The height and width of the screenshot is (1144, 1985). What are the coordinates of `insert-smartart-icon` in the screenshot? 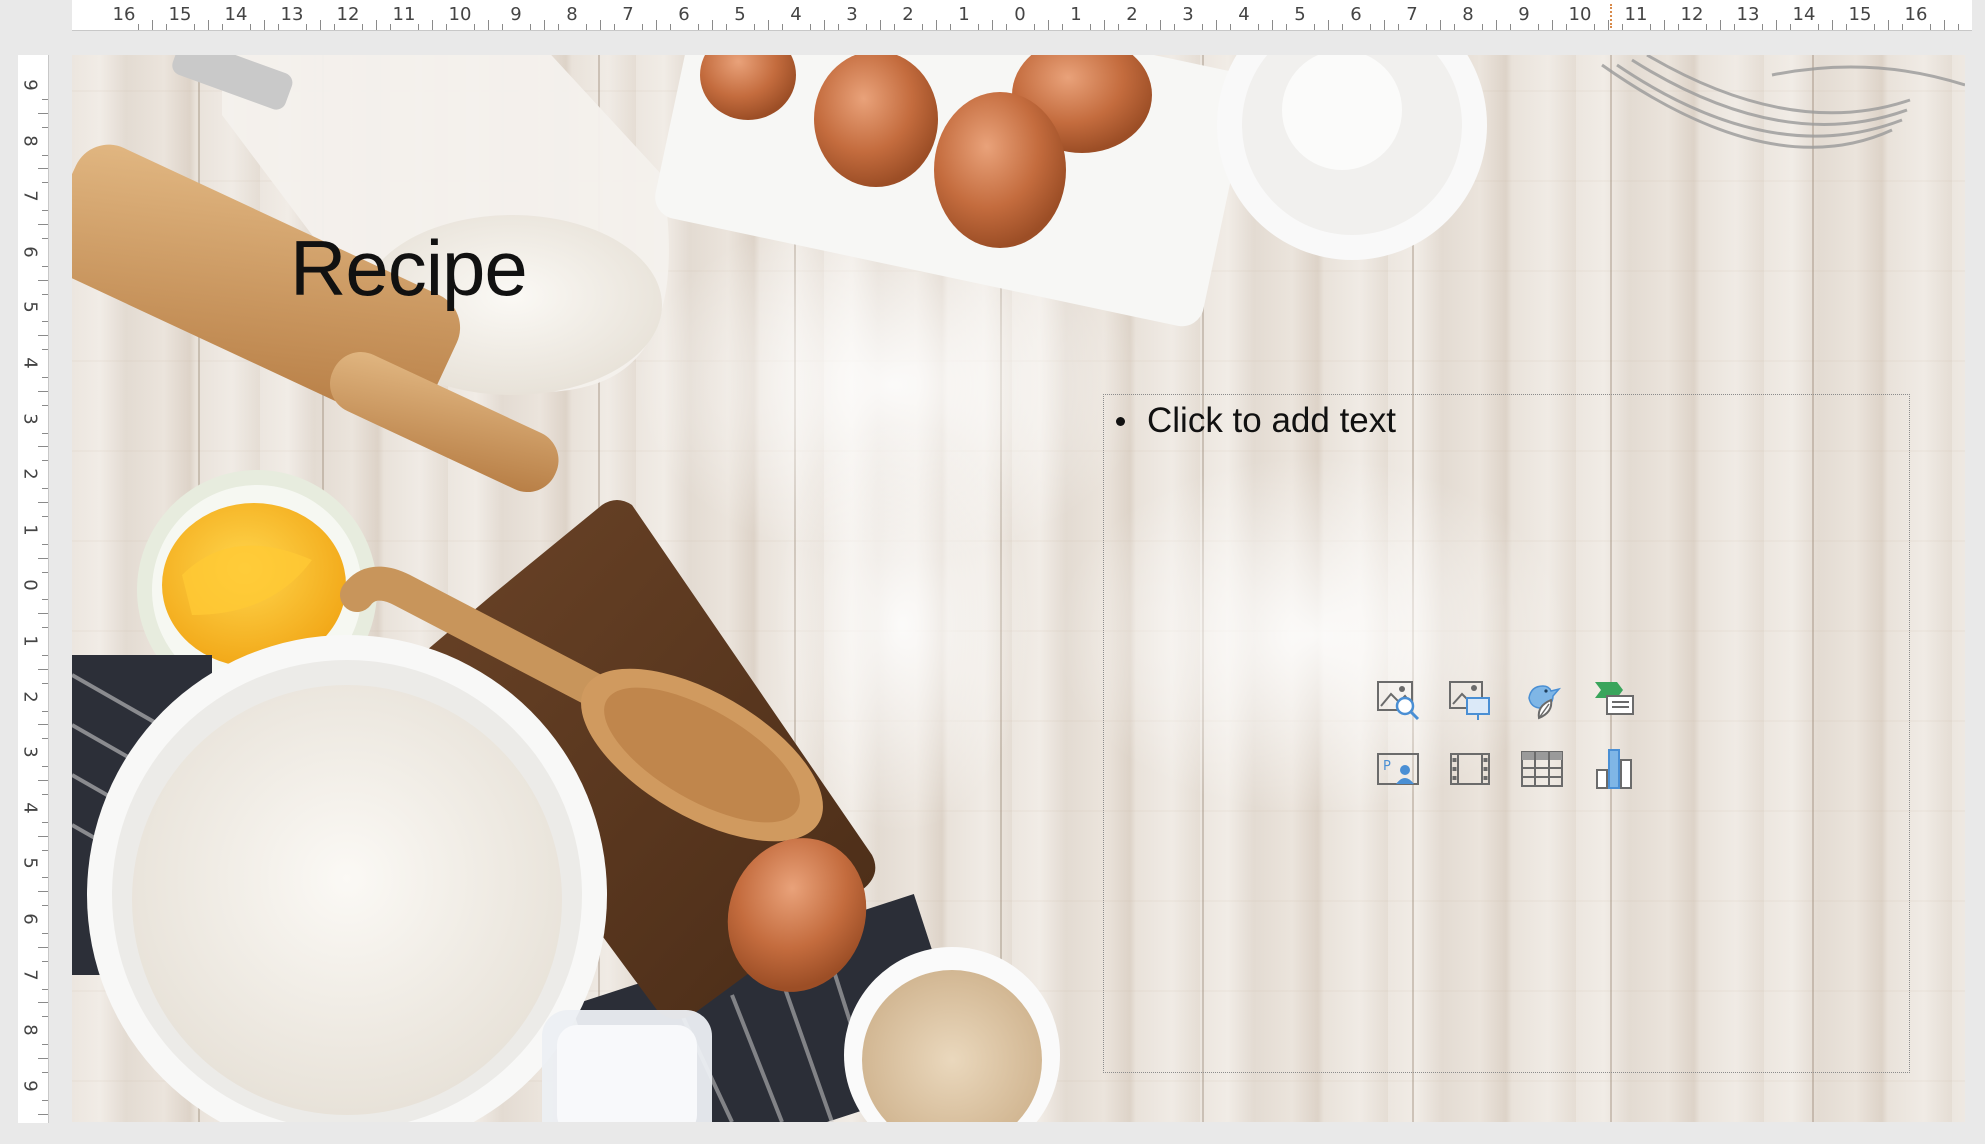 It's located at (1614, 699).